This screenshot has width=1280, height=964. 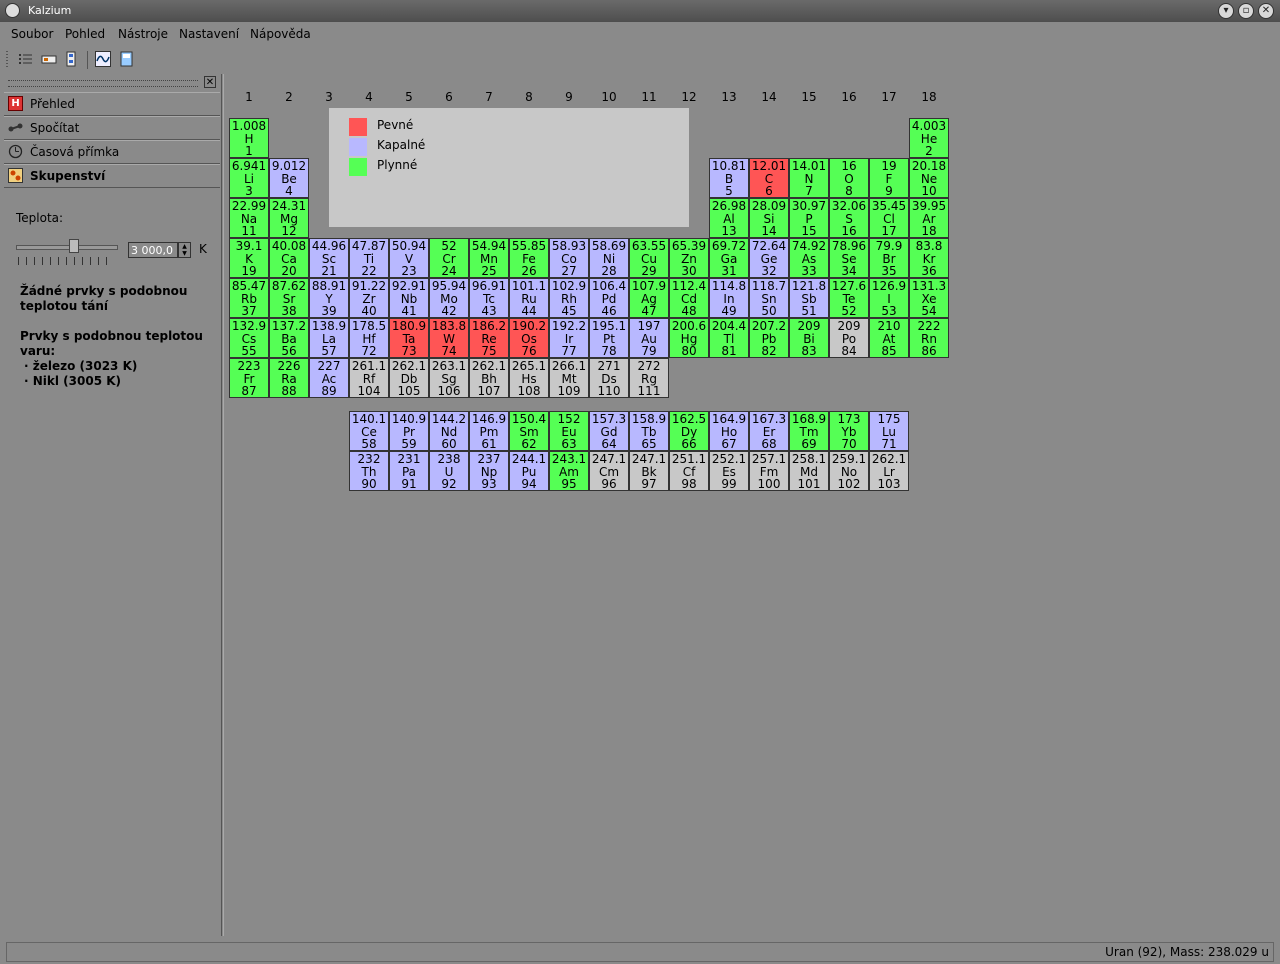 What do you see at coordinates (569, 431) in the screenshot?
I see `element-cell-eu: 152 Eu 63` at bounding box center [569, 431].